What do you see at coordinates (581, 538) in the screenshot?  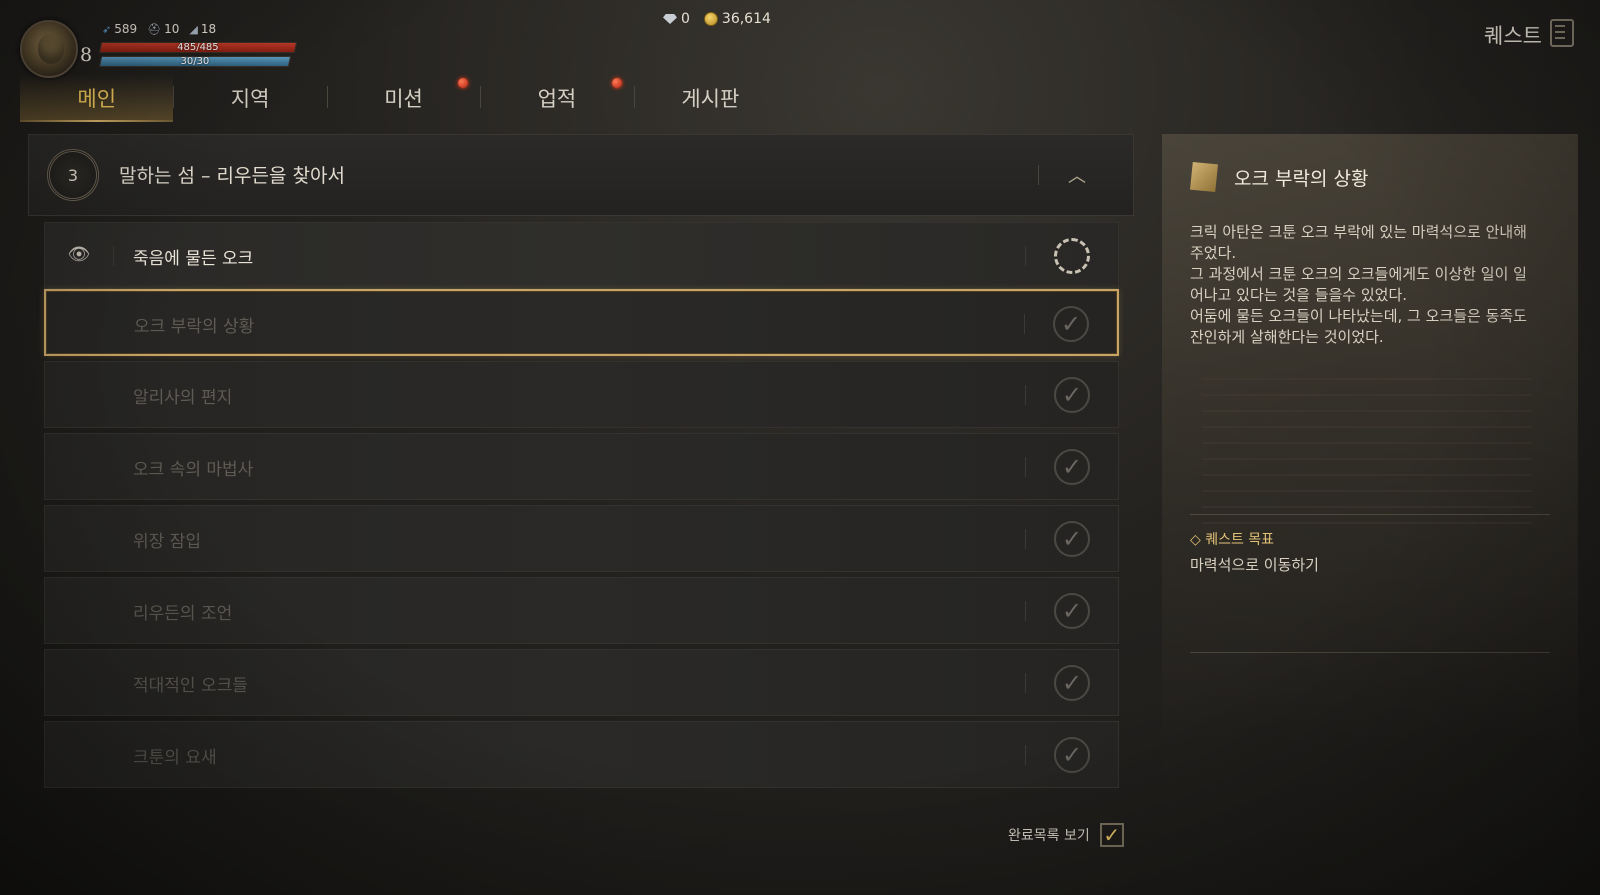 I see `quest-row: 위장 잠입 ✓` at bounding box center [581, 538].